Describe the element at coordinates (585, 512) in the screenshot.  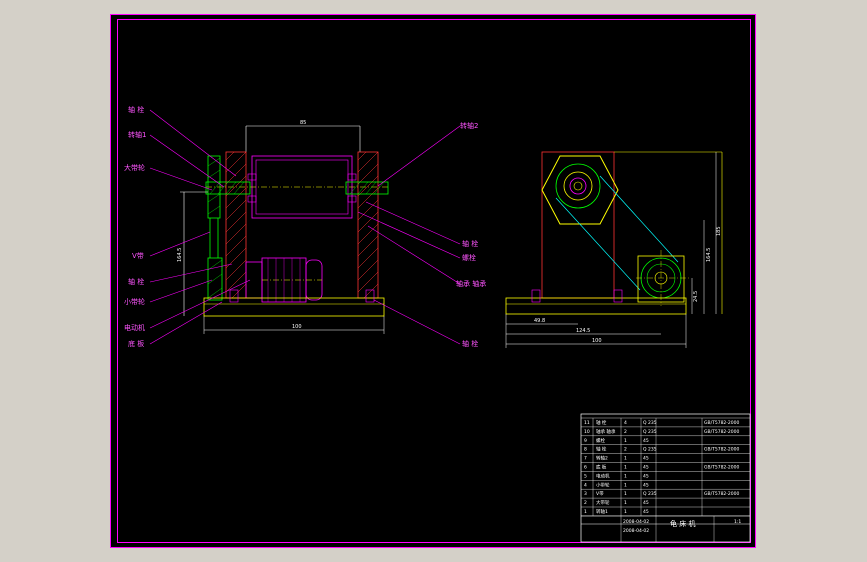
I see `tb-cell-no: 1` at that location.